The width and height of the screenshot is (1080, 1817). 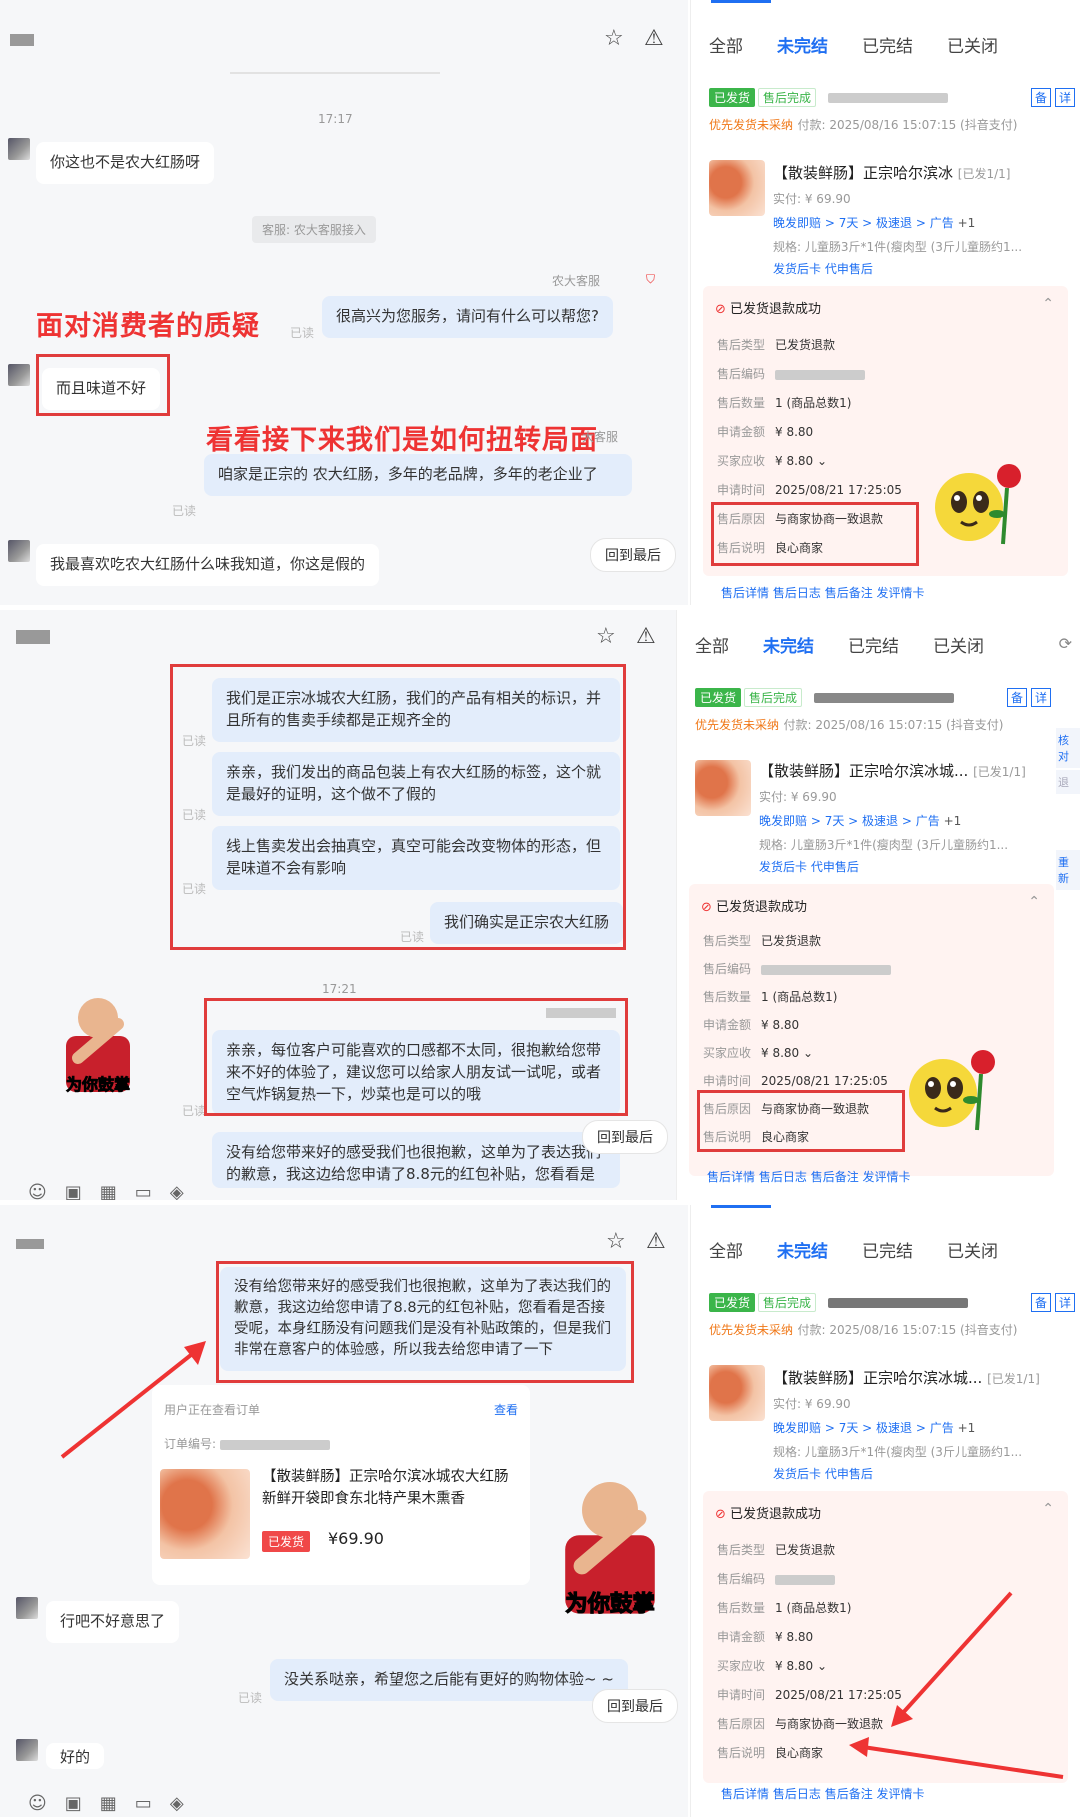 I want to click on paid-amount: 实付: ¥ 69.90, so click(x=798, y=797).